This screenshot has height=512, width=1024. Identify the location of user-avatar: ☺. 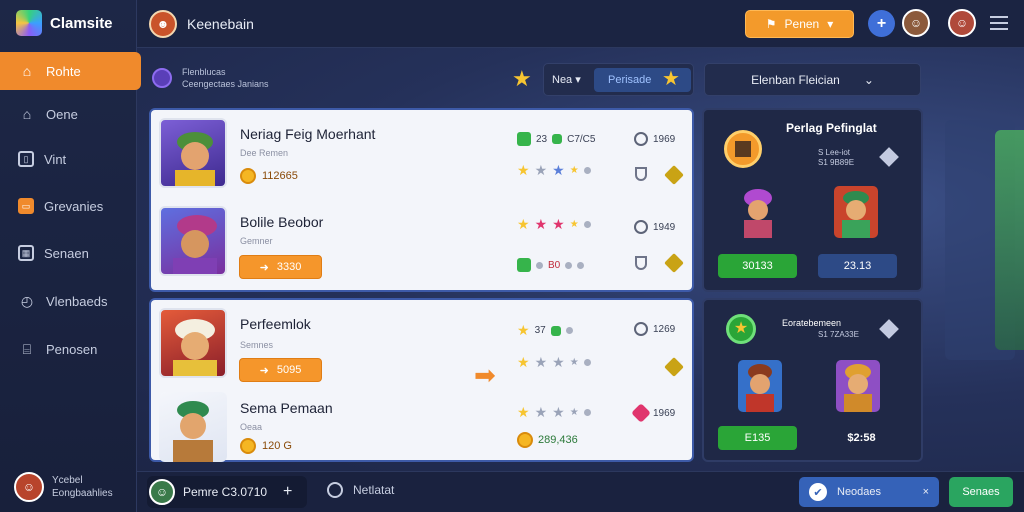
(916, 23).